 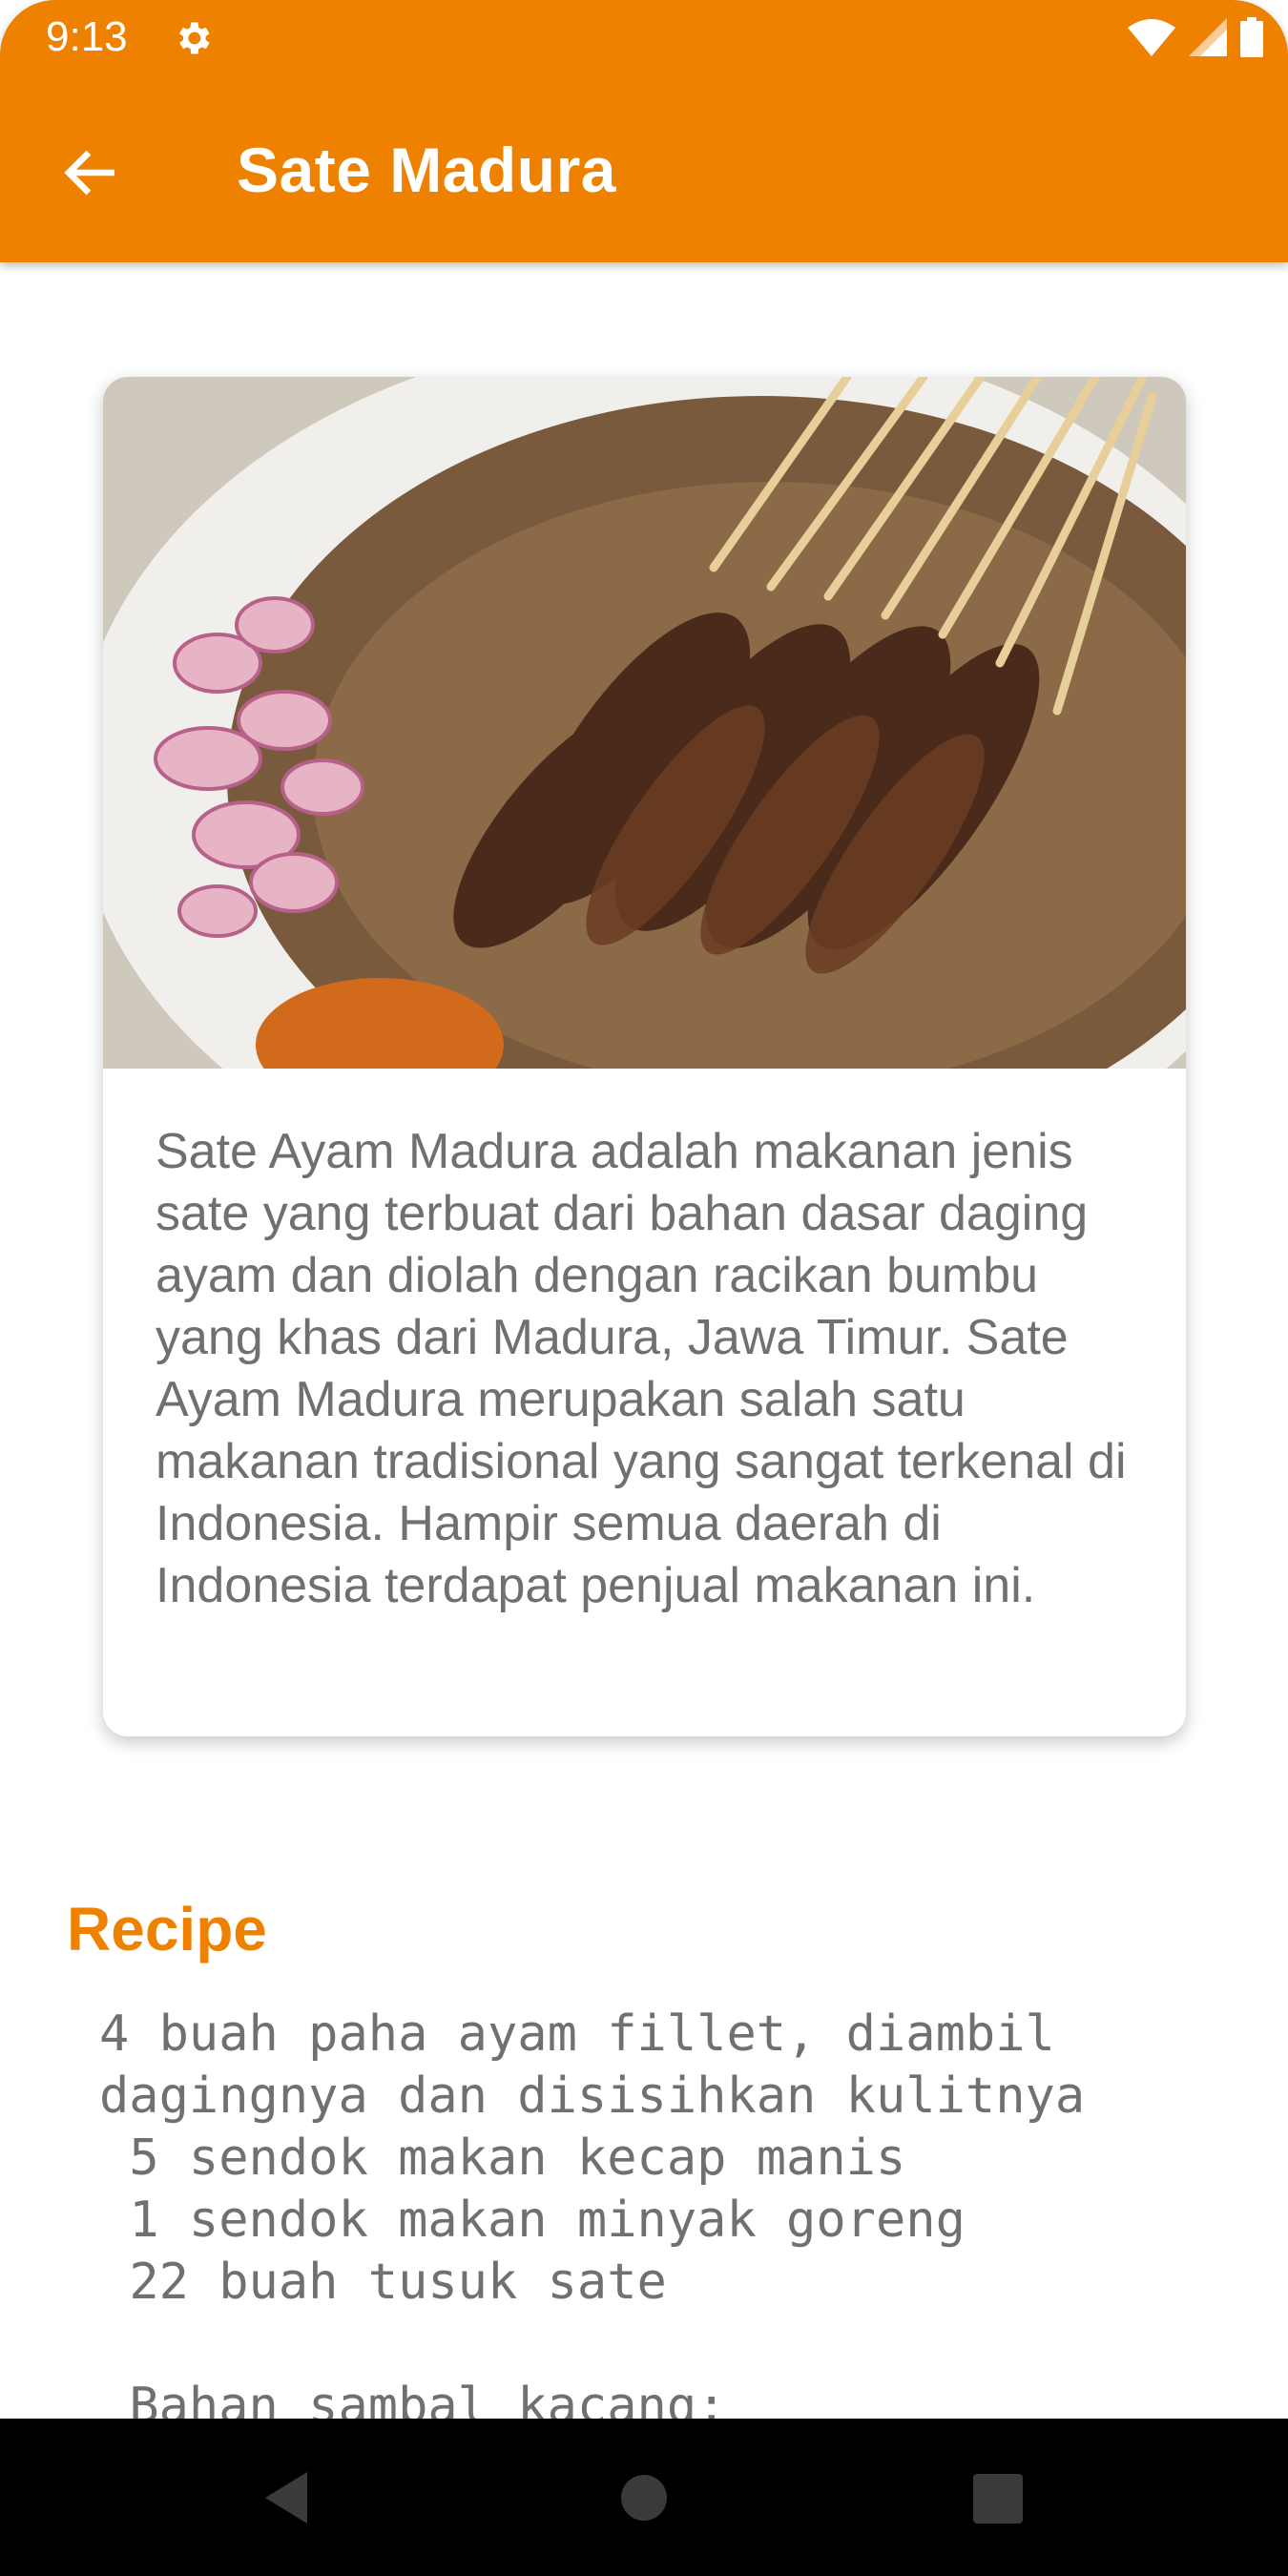 I want to click on recipe-heading: Recipe, so click(x=167, y=1929).